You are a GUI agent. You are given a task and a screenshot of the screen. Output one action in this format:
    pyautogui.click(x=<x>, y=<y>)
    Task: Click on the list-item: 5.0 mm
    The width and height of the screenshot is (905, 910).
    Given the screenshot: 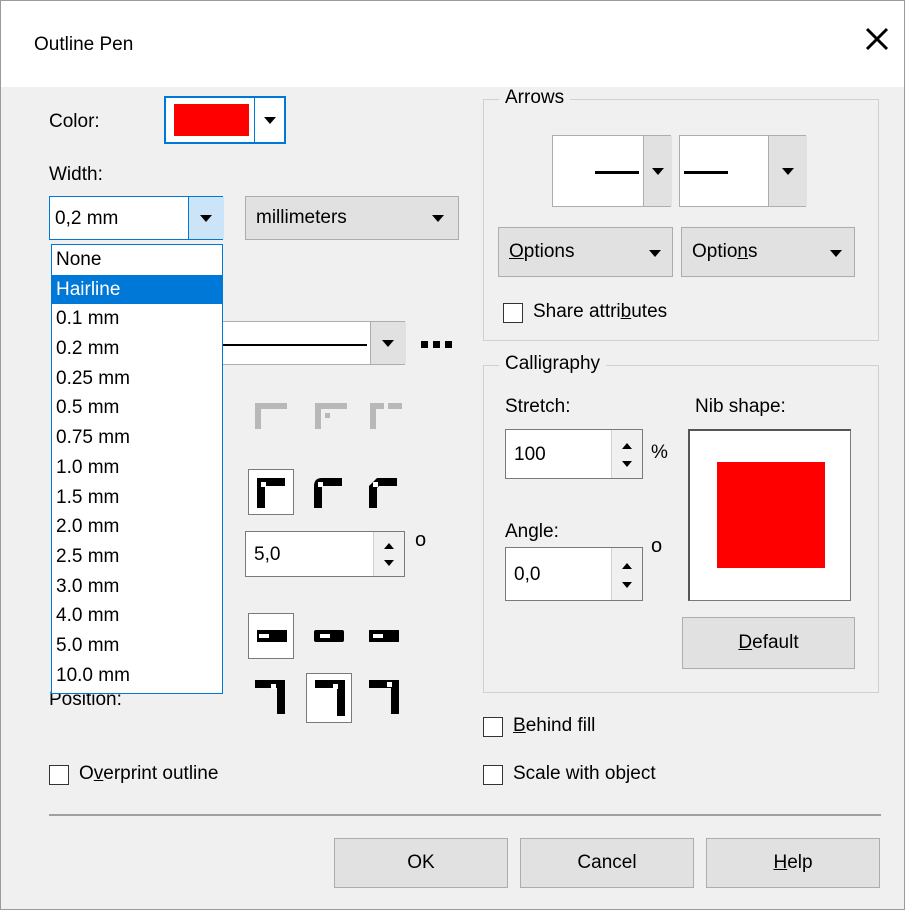 What is the action you would take?
    pyautogui.click(x=137, y=646)
    